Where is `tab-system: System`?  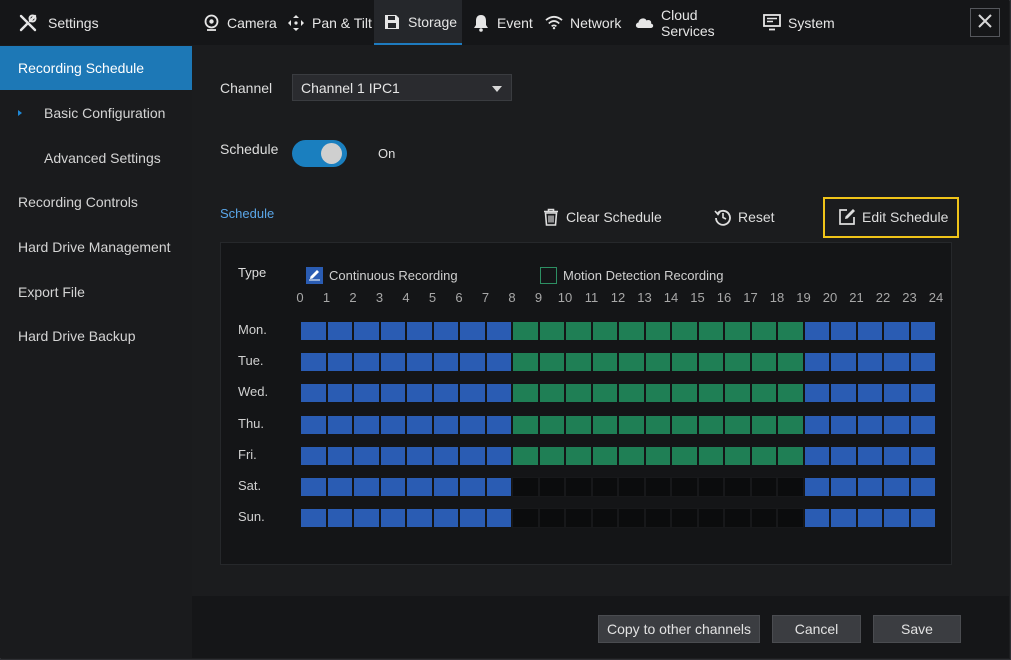
tab-system: System is located at coordinates (800, 22).